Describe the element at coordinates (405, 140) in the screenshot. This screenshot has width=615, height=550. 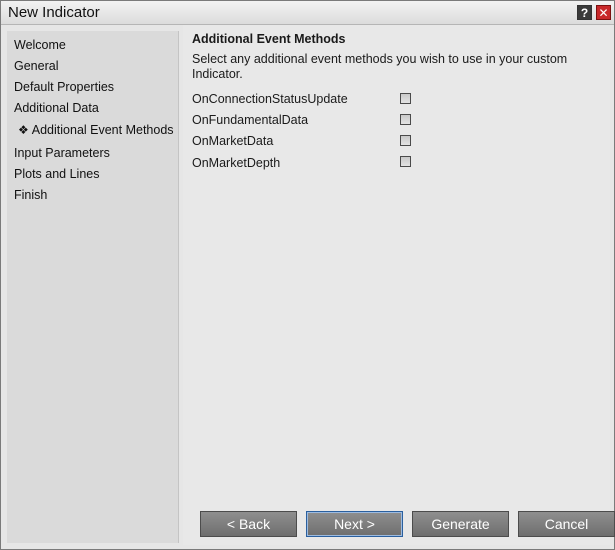
I see `checkbox-onmarketdata` at that location.